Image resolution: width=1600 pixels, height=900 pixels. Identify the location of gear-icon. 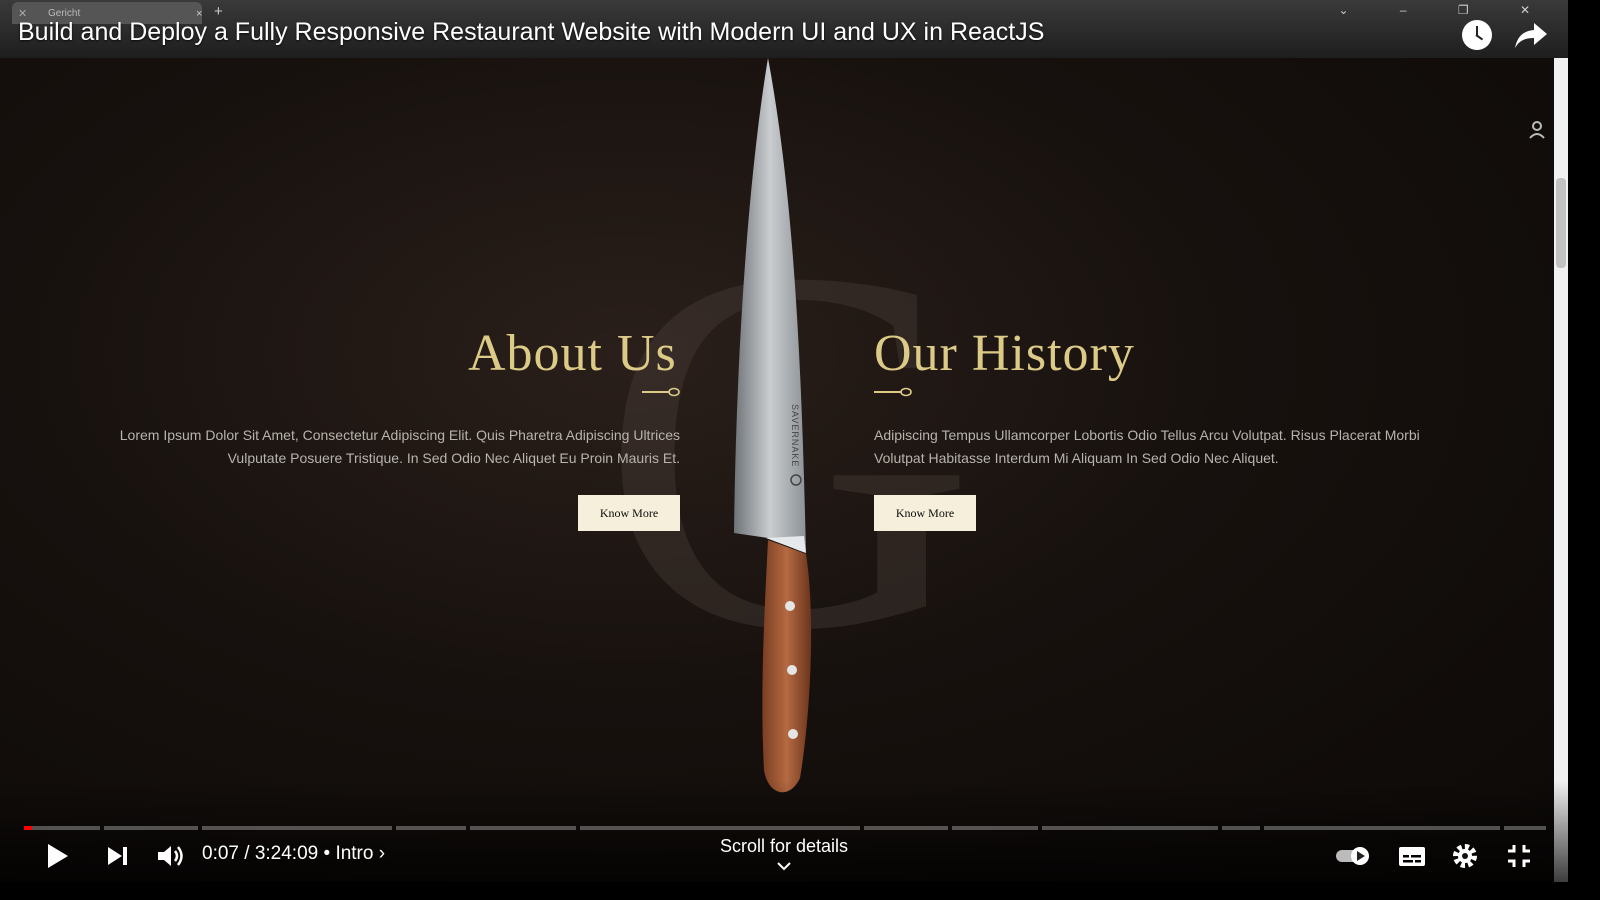
(1465, 856).